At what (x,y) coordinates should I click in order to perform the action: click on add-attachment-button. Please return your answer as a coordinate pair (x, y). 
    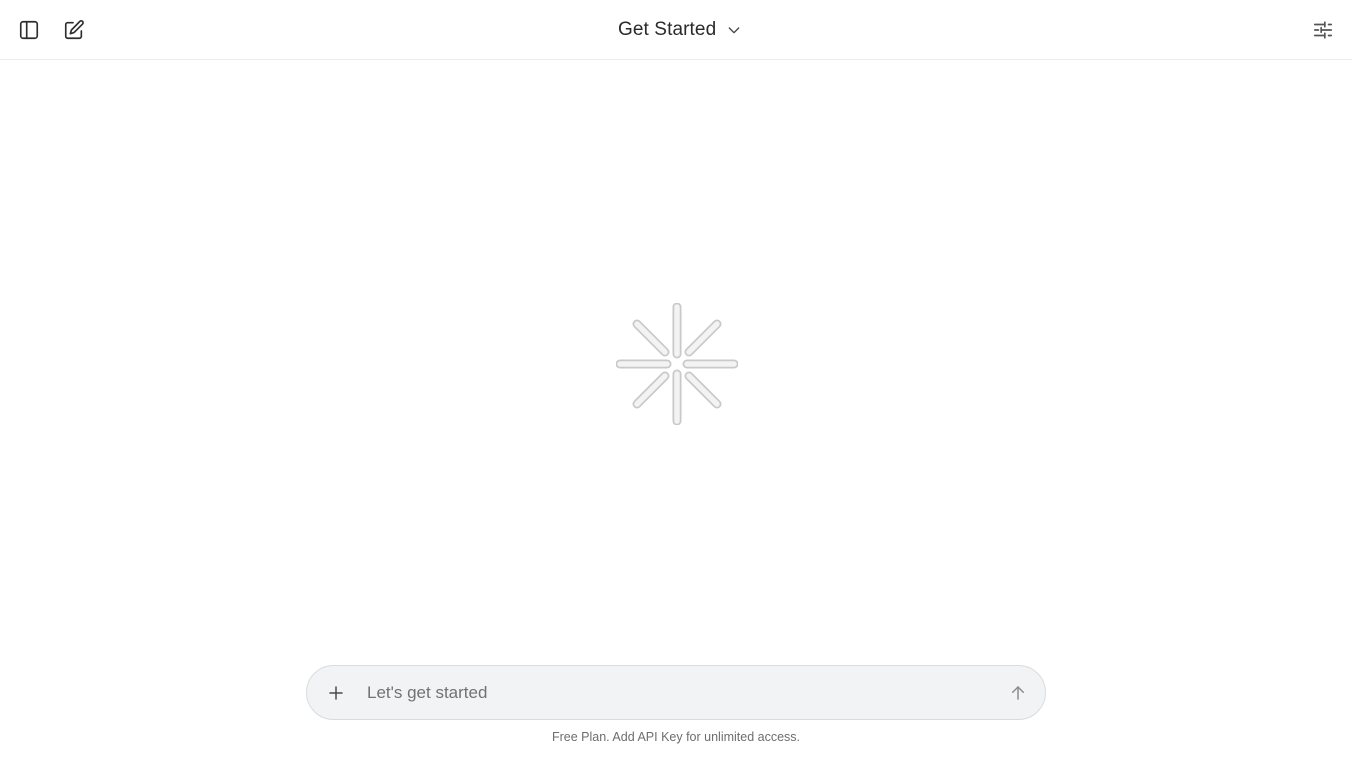
    Looking at the image, I should click on (336, 693).